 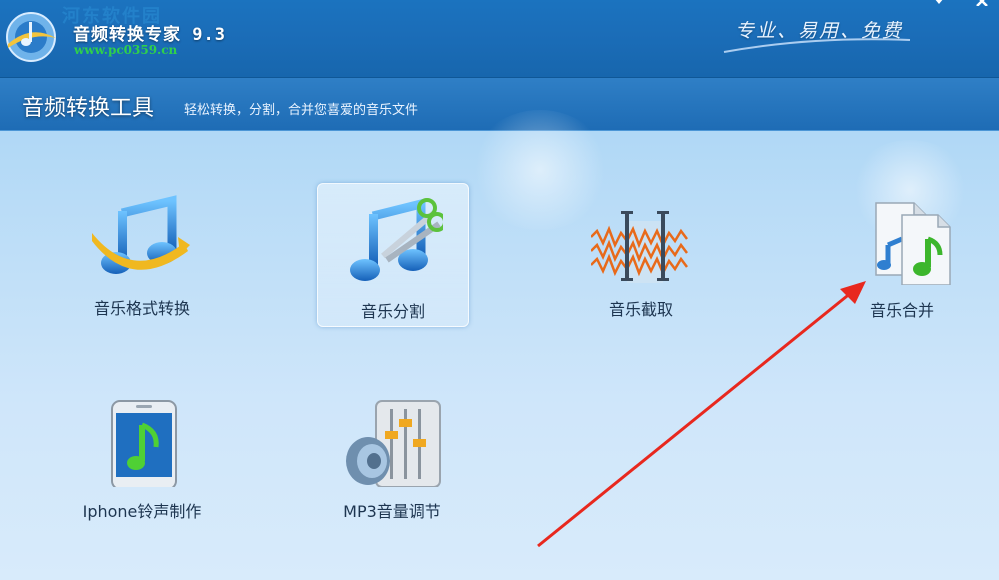 What do you see at coordinates (901, 310) in the screenshot?
I see `tool-label: 音乐合并` at bounding box center [901, 310].